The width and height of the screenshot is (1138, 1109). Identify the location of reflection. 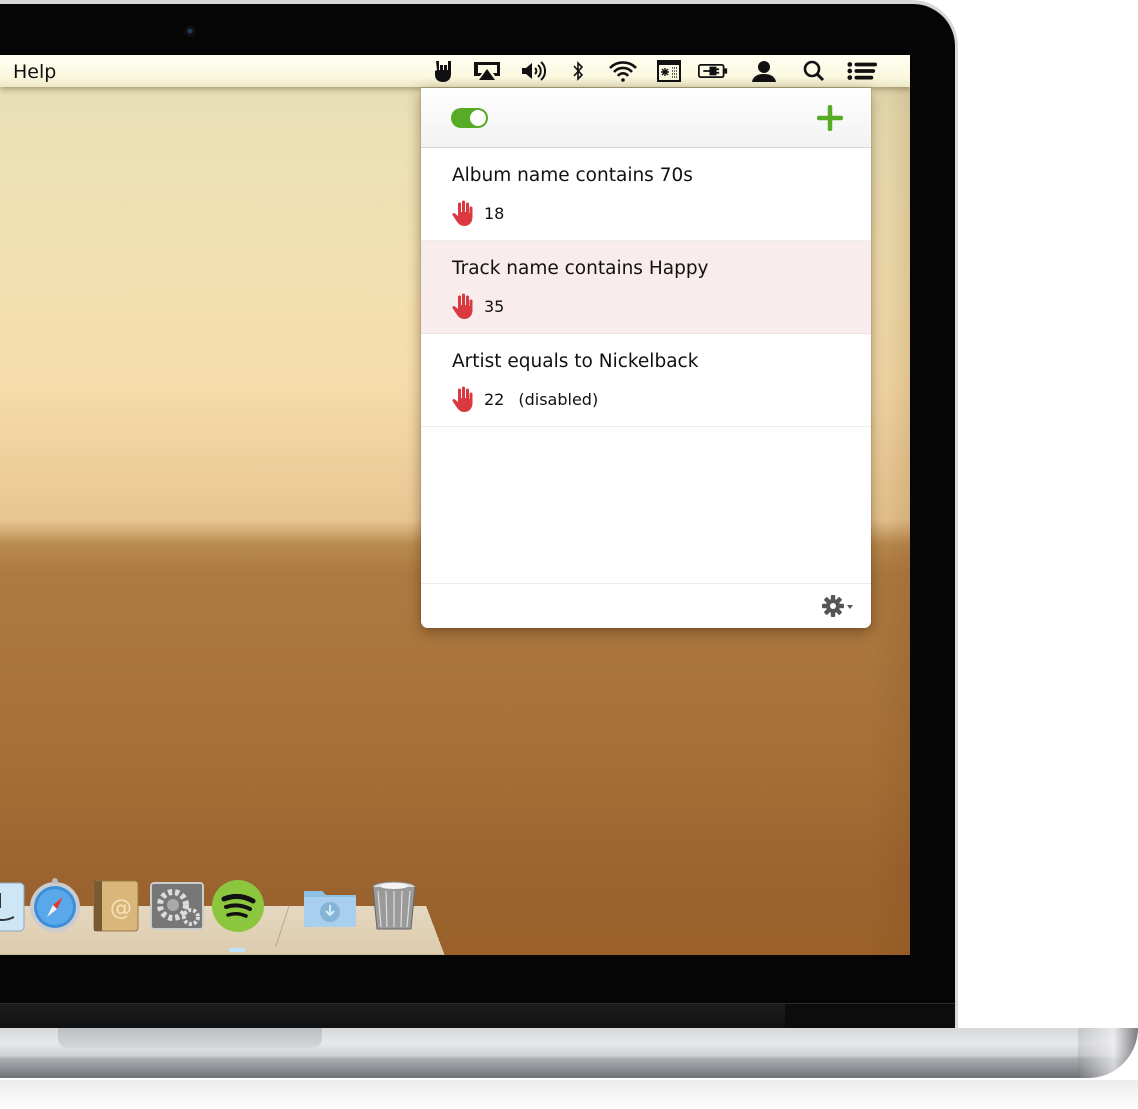
(569, 1094).